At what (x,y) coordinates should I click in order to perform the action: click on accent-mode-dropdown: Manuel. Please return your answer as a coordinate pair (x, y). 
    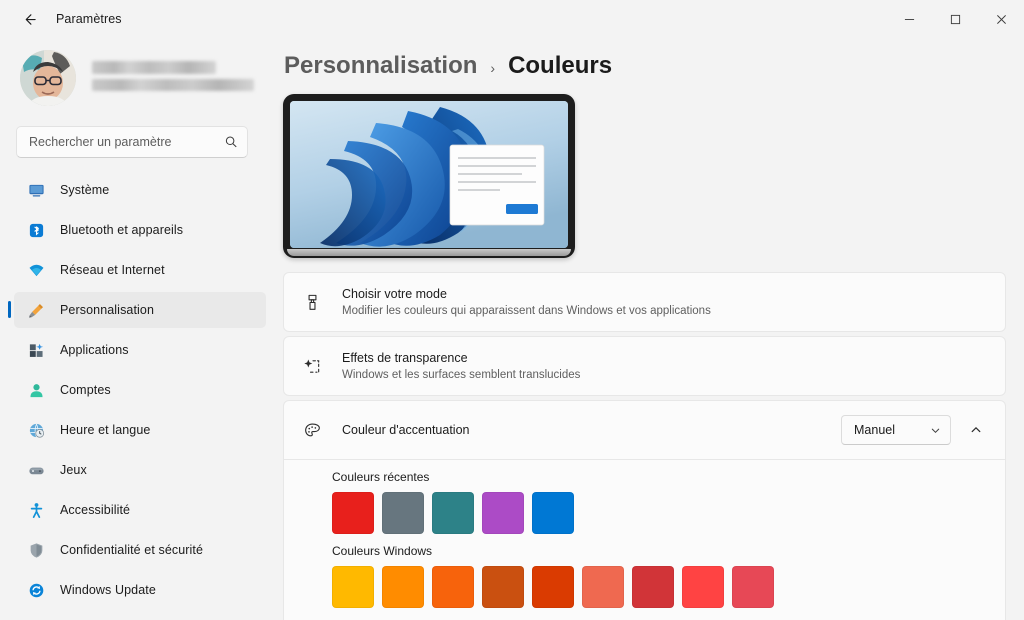
    Looking at the image, I should click on (896, 430).